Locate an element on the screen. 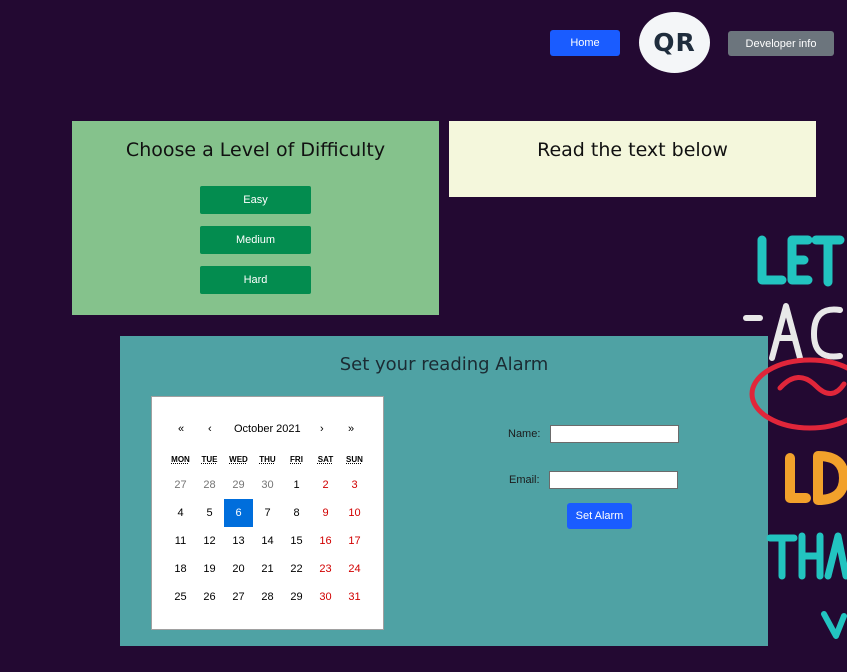 The width and height of the screenshot is (847, 672). name-input is located at coordinates (614, 434).